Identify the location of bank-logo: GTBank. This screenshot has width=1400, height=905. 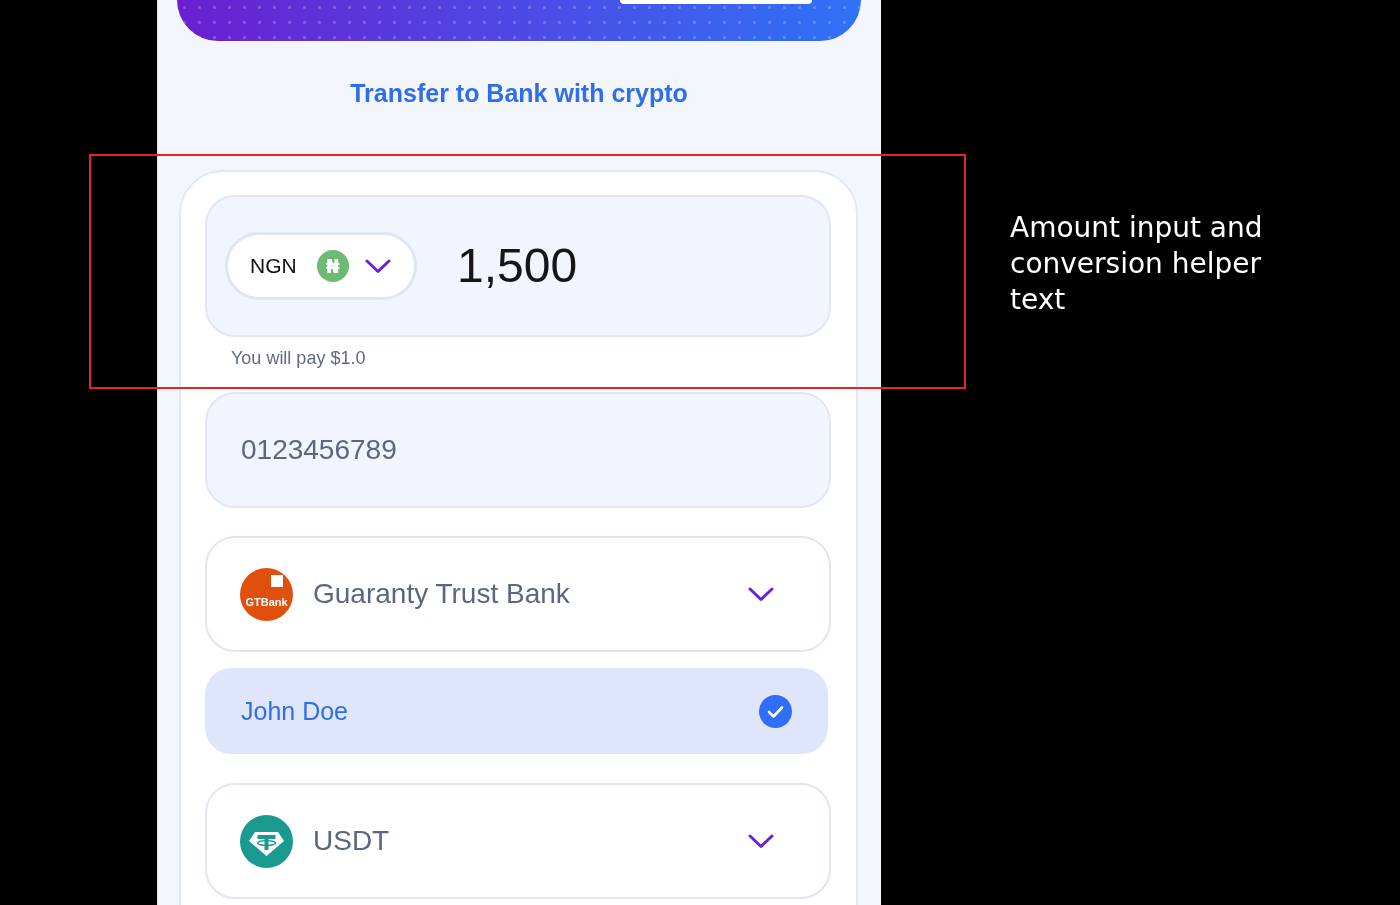
(266, 594).